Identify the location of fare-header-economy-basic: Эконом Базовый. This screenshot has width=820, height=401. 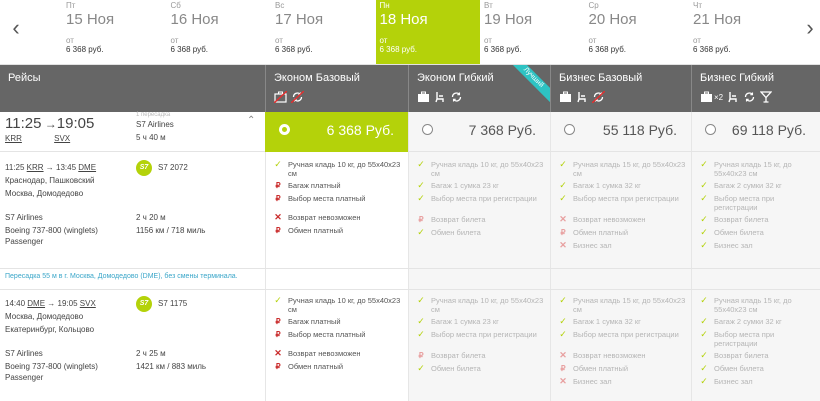
(336, 88).